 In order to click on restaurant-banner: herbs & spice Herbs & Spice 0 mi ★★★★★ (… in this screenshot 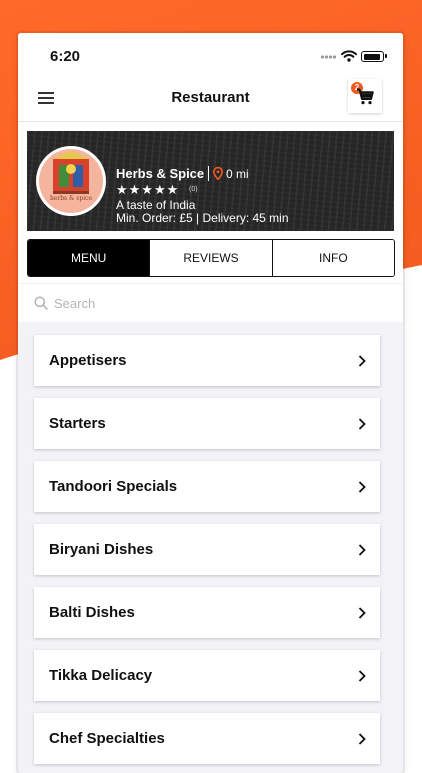, I will do `click(210, 181)`.